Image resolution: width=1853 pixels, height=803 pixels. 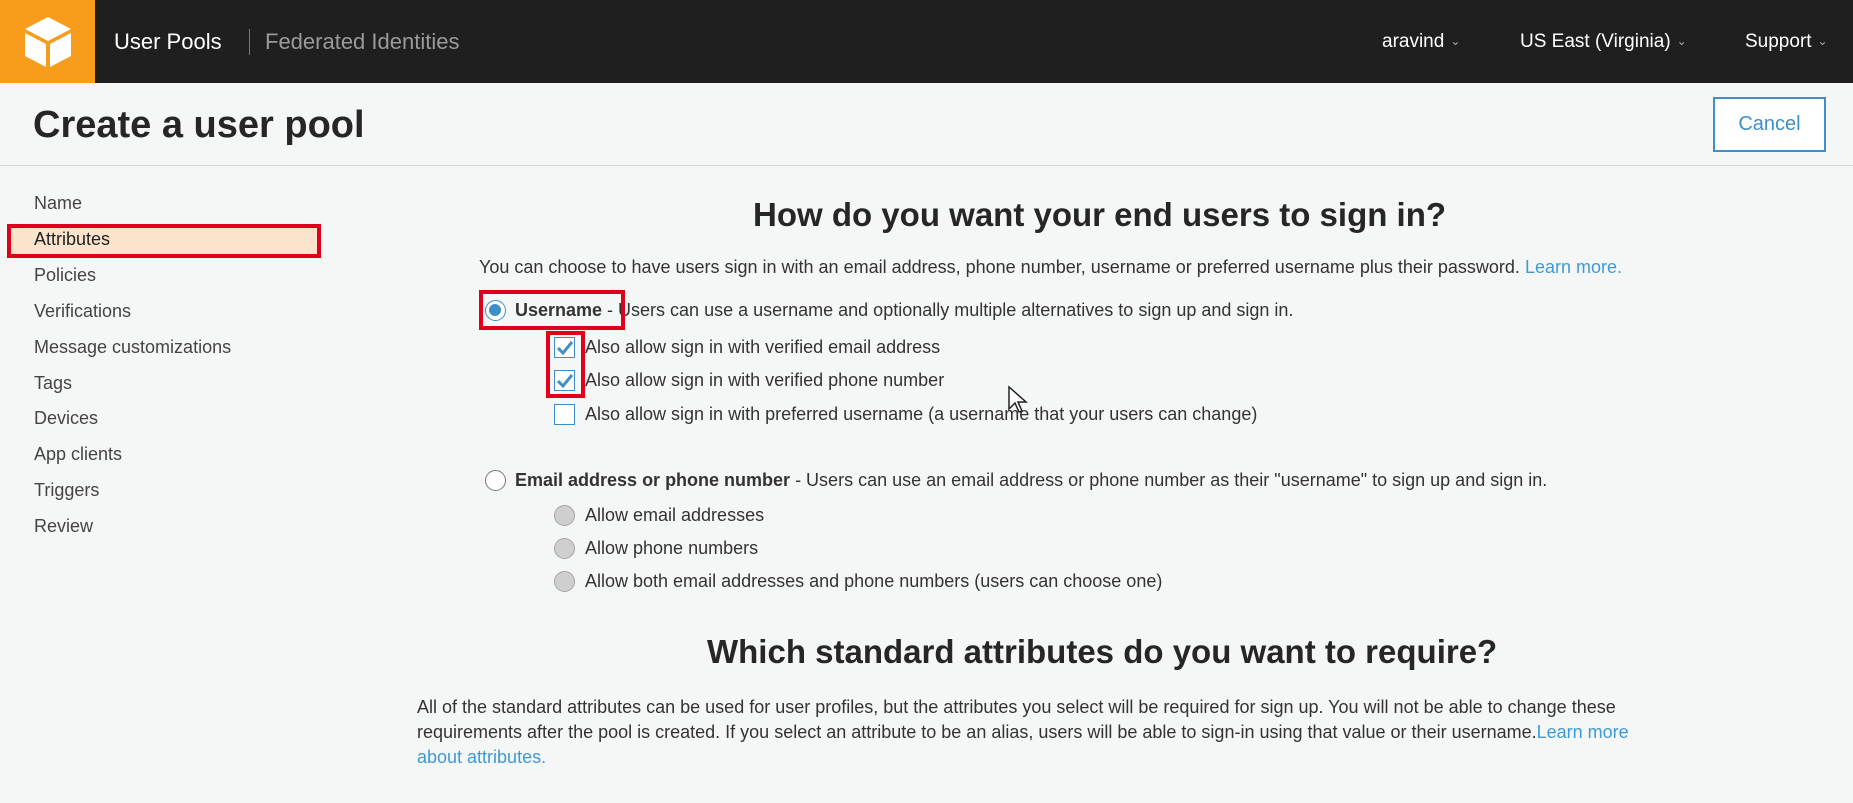 I want to click on region-menu-label: US East (Virginia), so click(x=1595, y=41).